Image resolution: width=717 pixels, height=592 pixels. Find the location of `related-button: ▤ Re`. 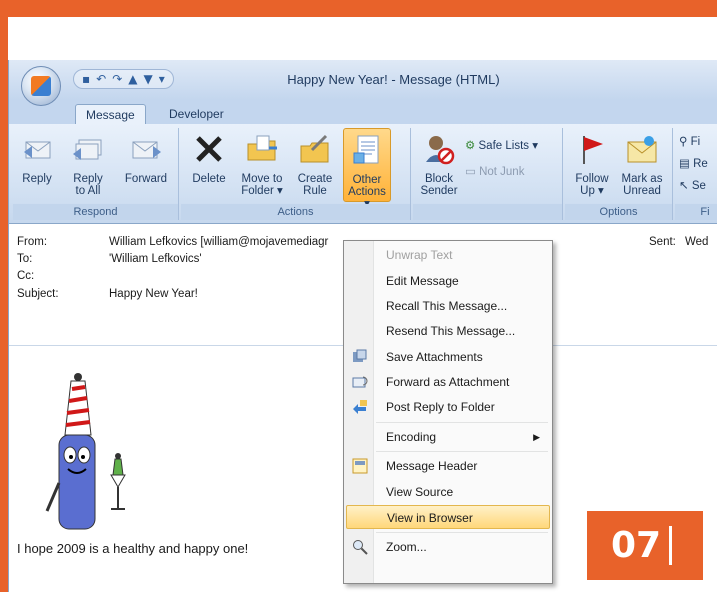

related-button: ▤ Re is located at coordinates (693, 163).